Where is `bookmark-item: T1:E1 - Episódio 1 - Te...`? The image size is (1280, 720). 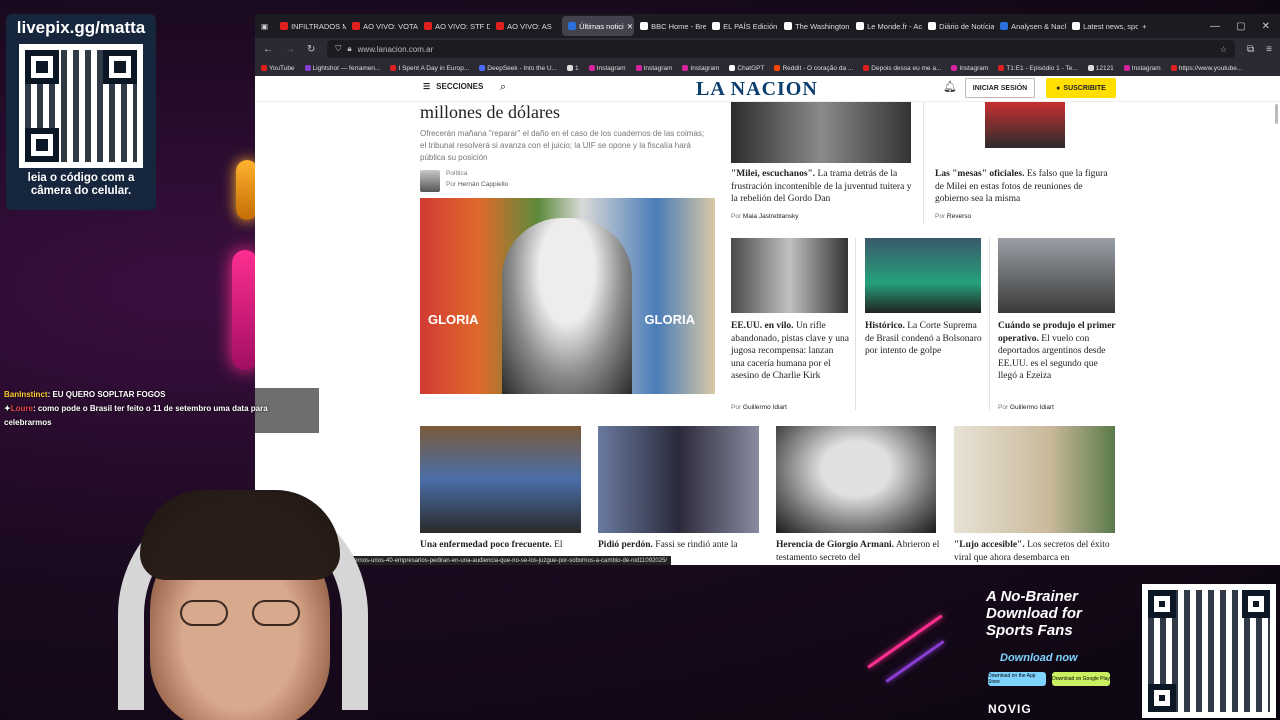
bookmark-item: T1:E1 - Episódio 1 - Te... is located at coordinates (1038, 68).